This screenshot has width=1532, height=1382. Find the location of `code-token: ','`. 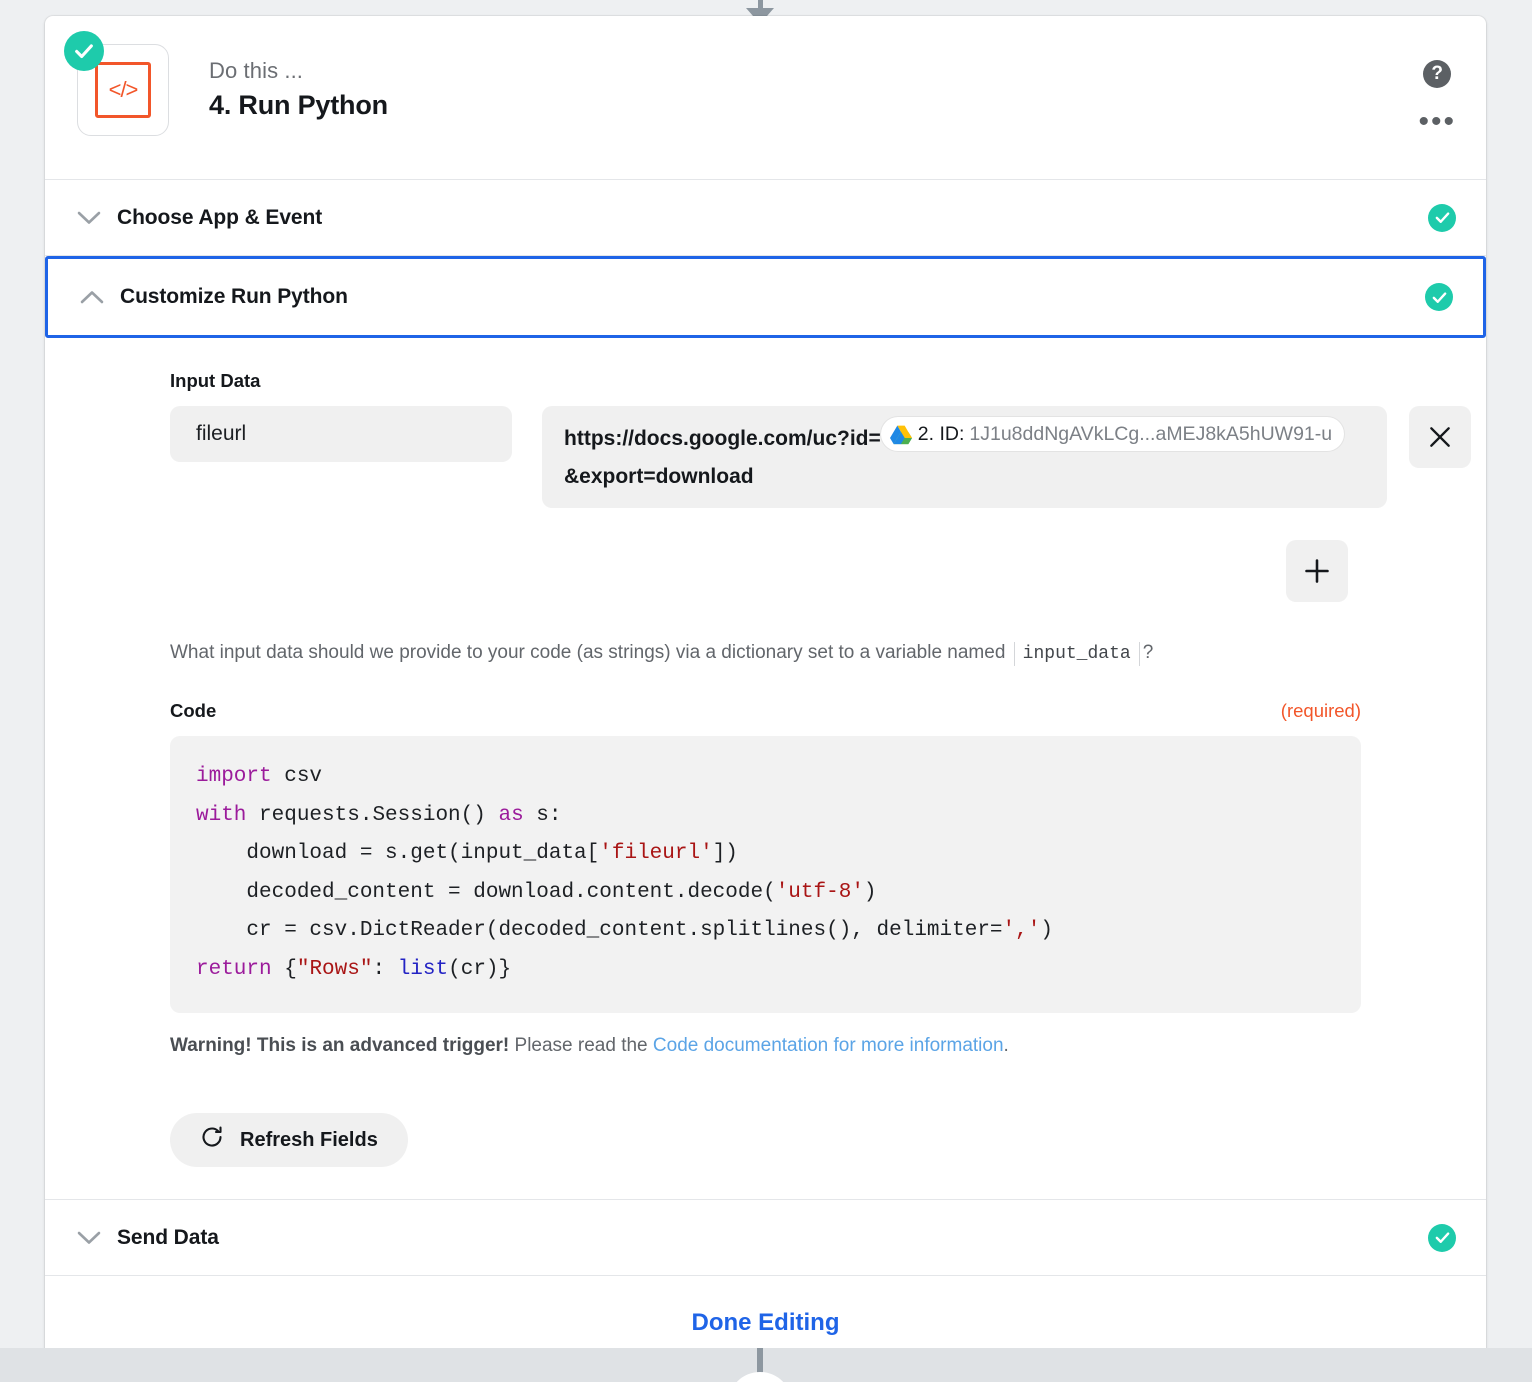

code-token: ',' is located at coordinates (1021, 930).